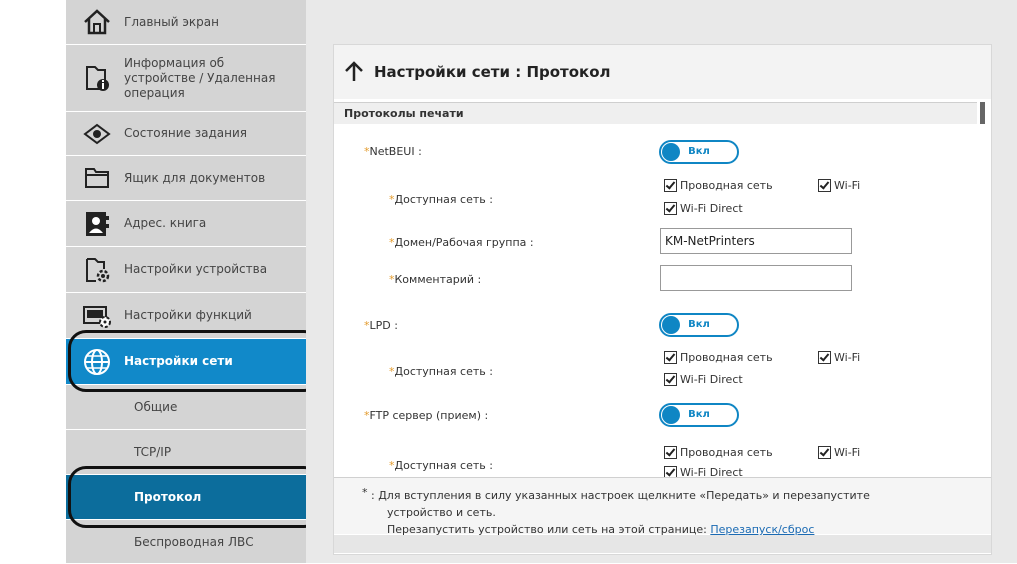  Describe the element at coordinates (756, 241) in the screenshot. I see `domain-input: KM-NetPrinters` at that location.